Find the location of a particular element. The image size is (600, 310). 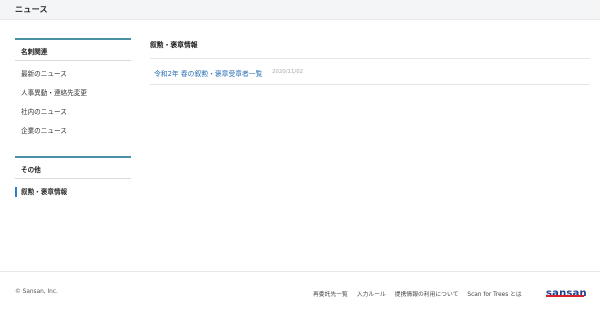

page-title: ニュース is located at coordinates (31, 9).